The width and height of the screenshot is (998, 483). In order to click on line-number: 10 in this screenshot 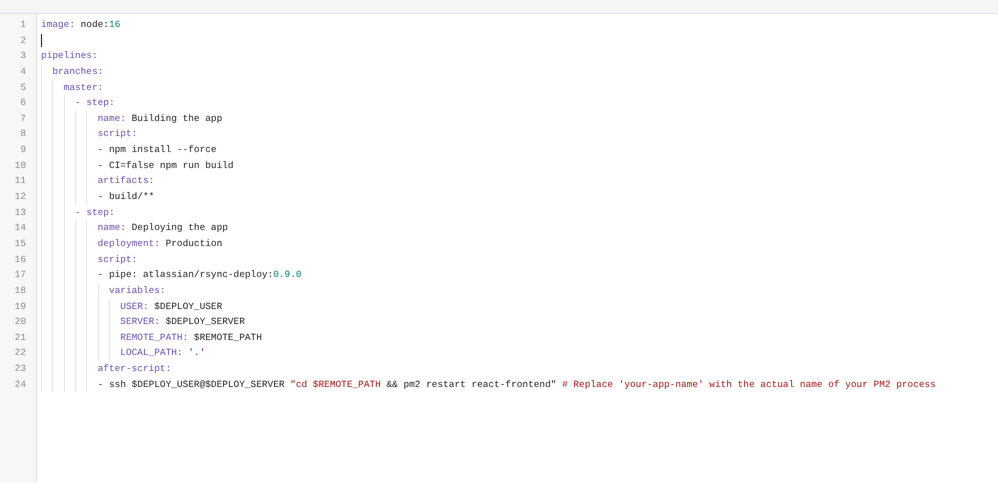, I will do `click(20, 165)`.